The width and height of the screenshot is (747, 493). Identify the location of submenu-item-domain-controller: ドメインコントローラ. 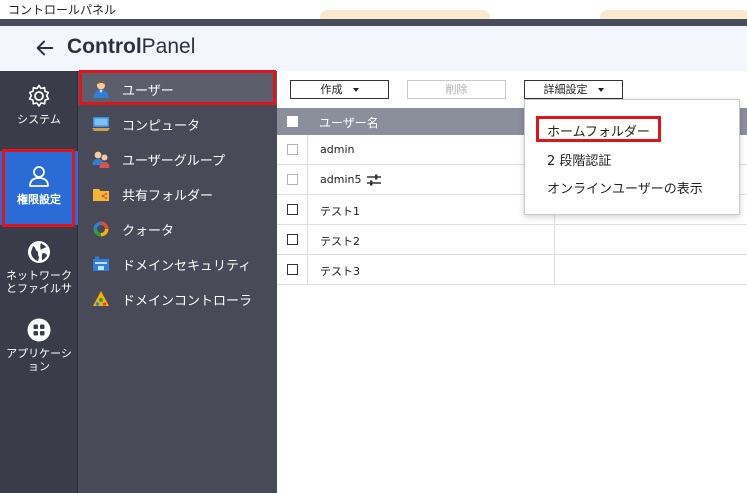
(177, 298).